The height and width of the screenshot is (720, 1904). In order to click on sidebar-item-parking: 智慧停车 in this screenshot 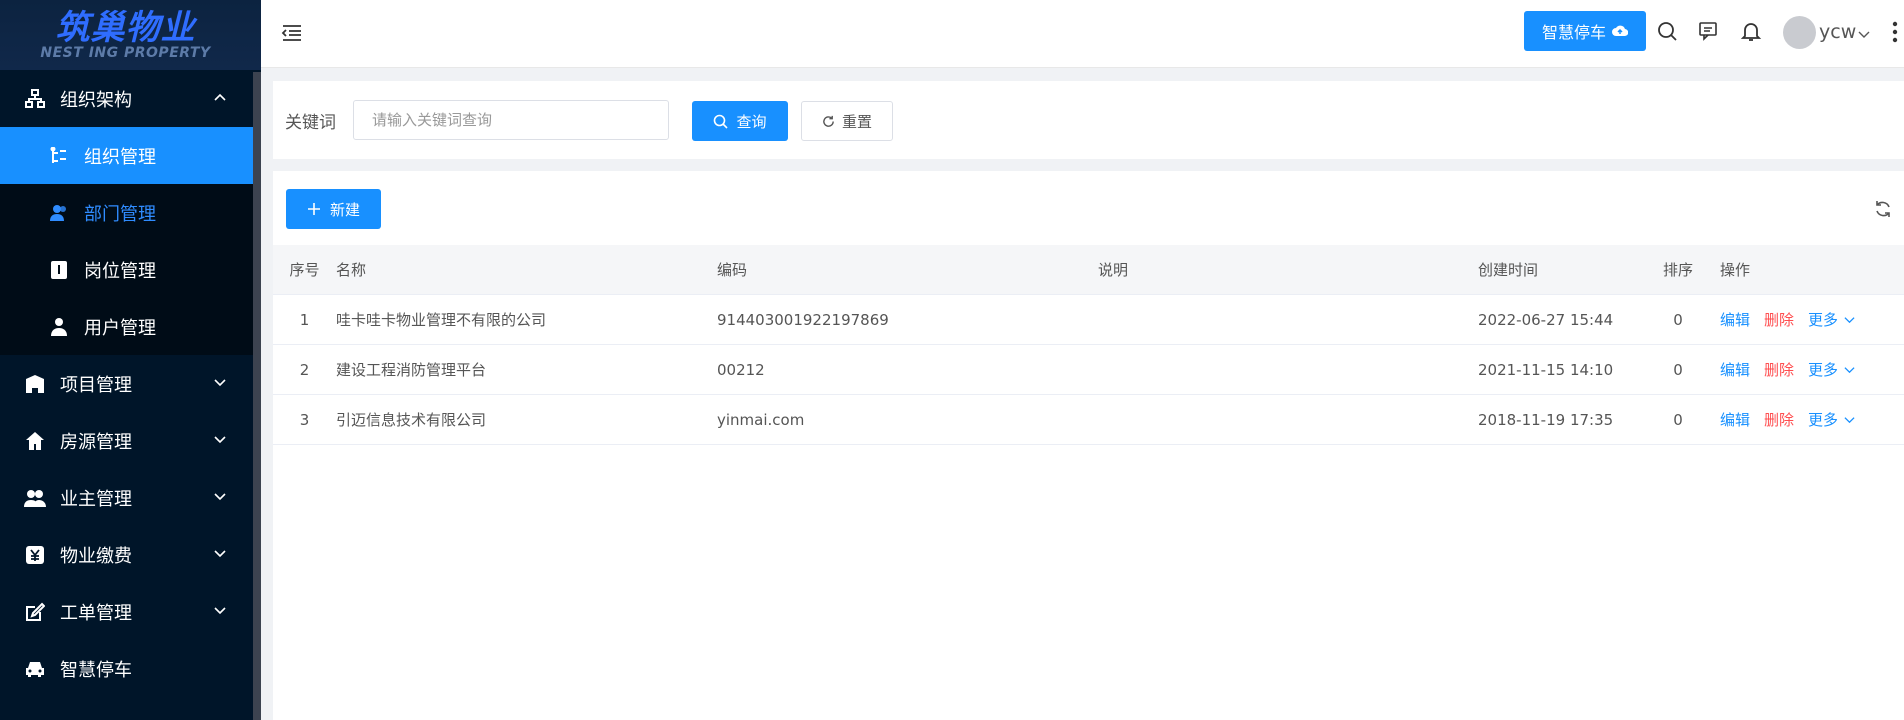, I will do `click(126, 668)`.